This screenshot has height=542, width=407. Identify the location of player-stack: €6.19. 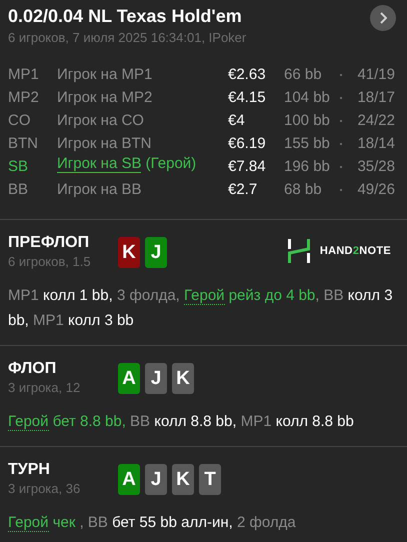
(247, 143).